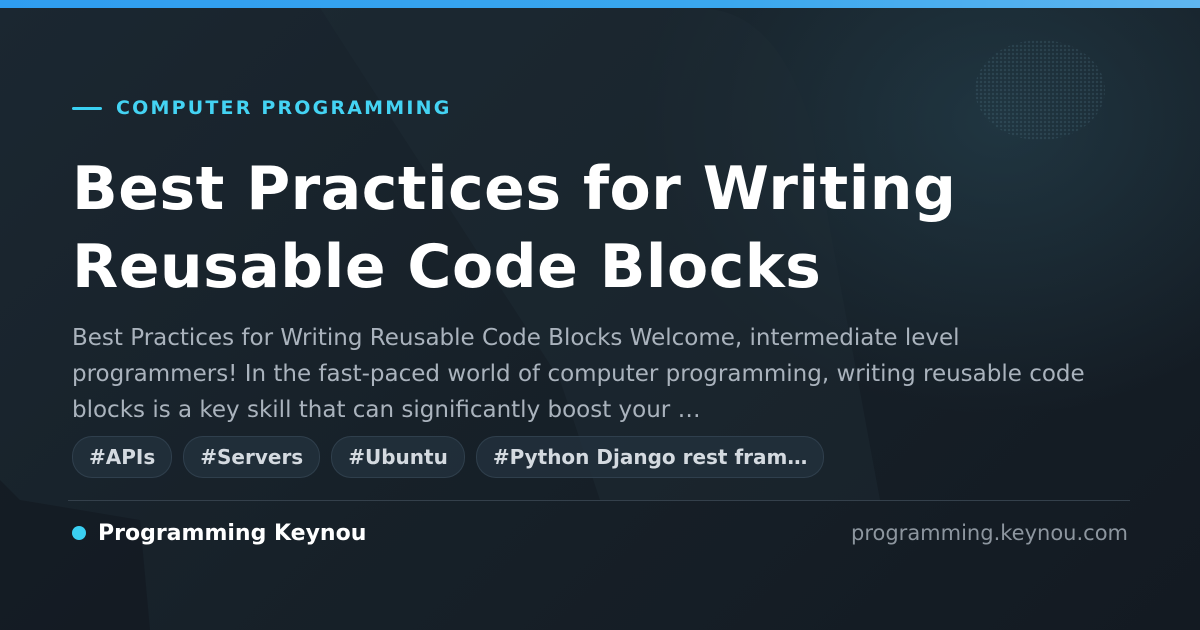 Image resolution: width=1200 pixels, height=630 pixels. I want to click on category-eyebrow: COMPUTER PROGRAMMING, so click(262, 108).